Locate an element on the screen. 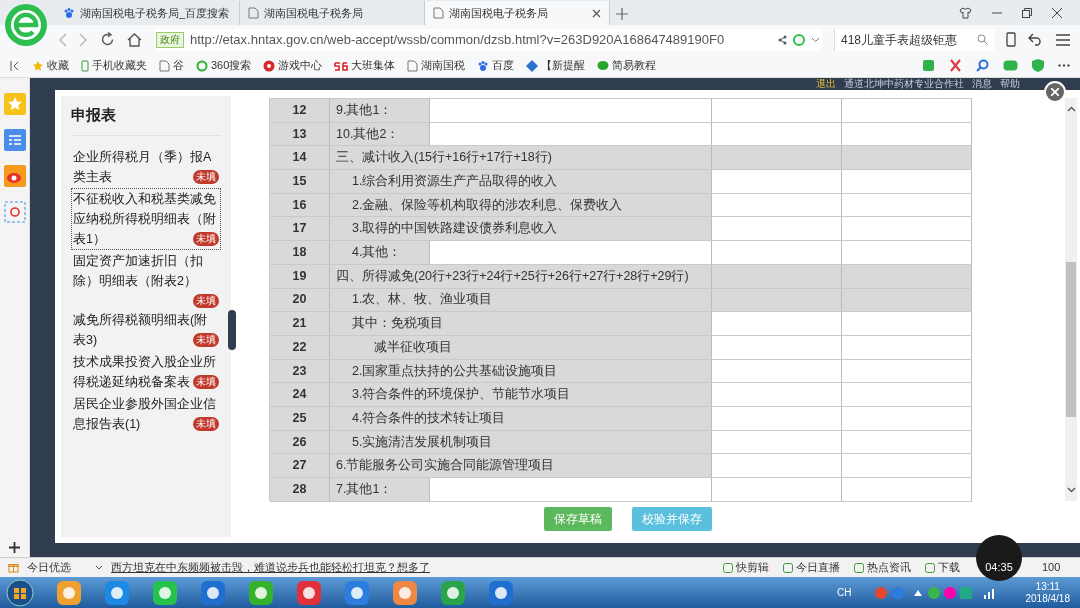  row-number: 18 is located at coordinates (300, 252).